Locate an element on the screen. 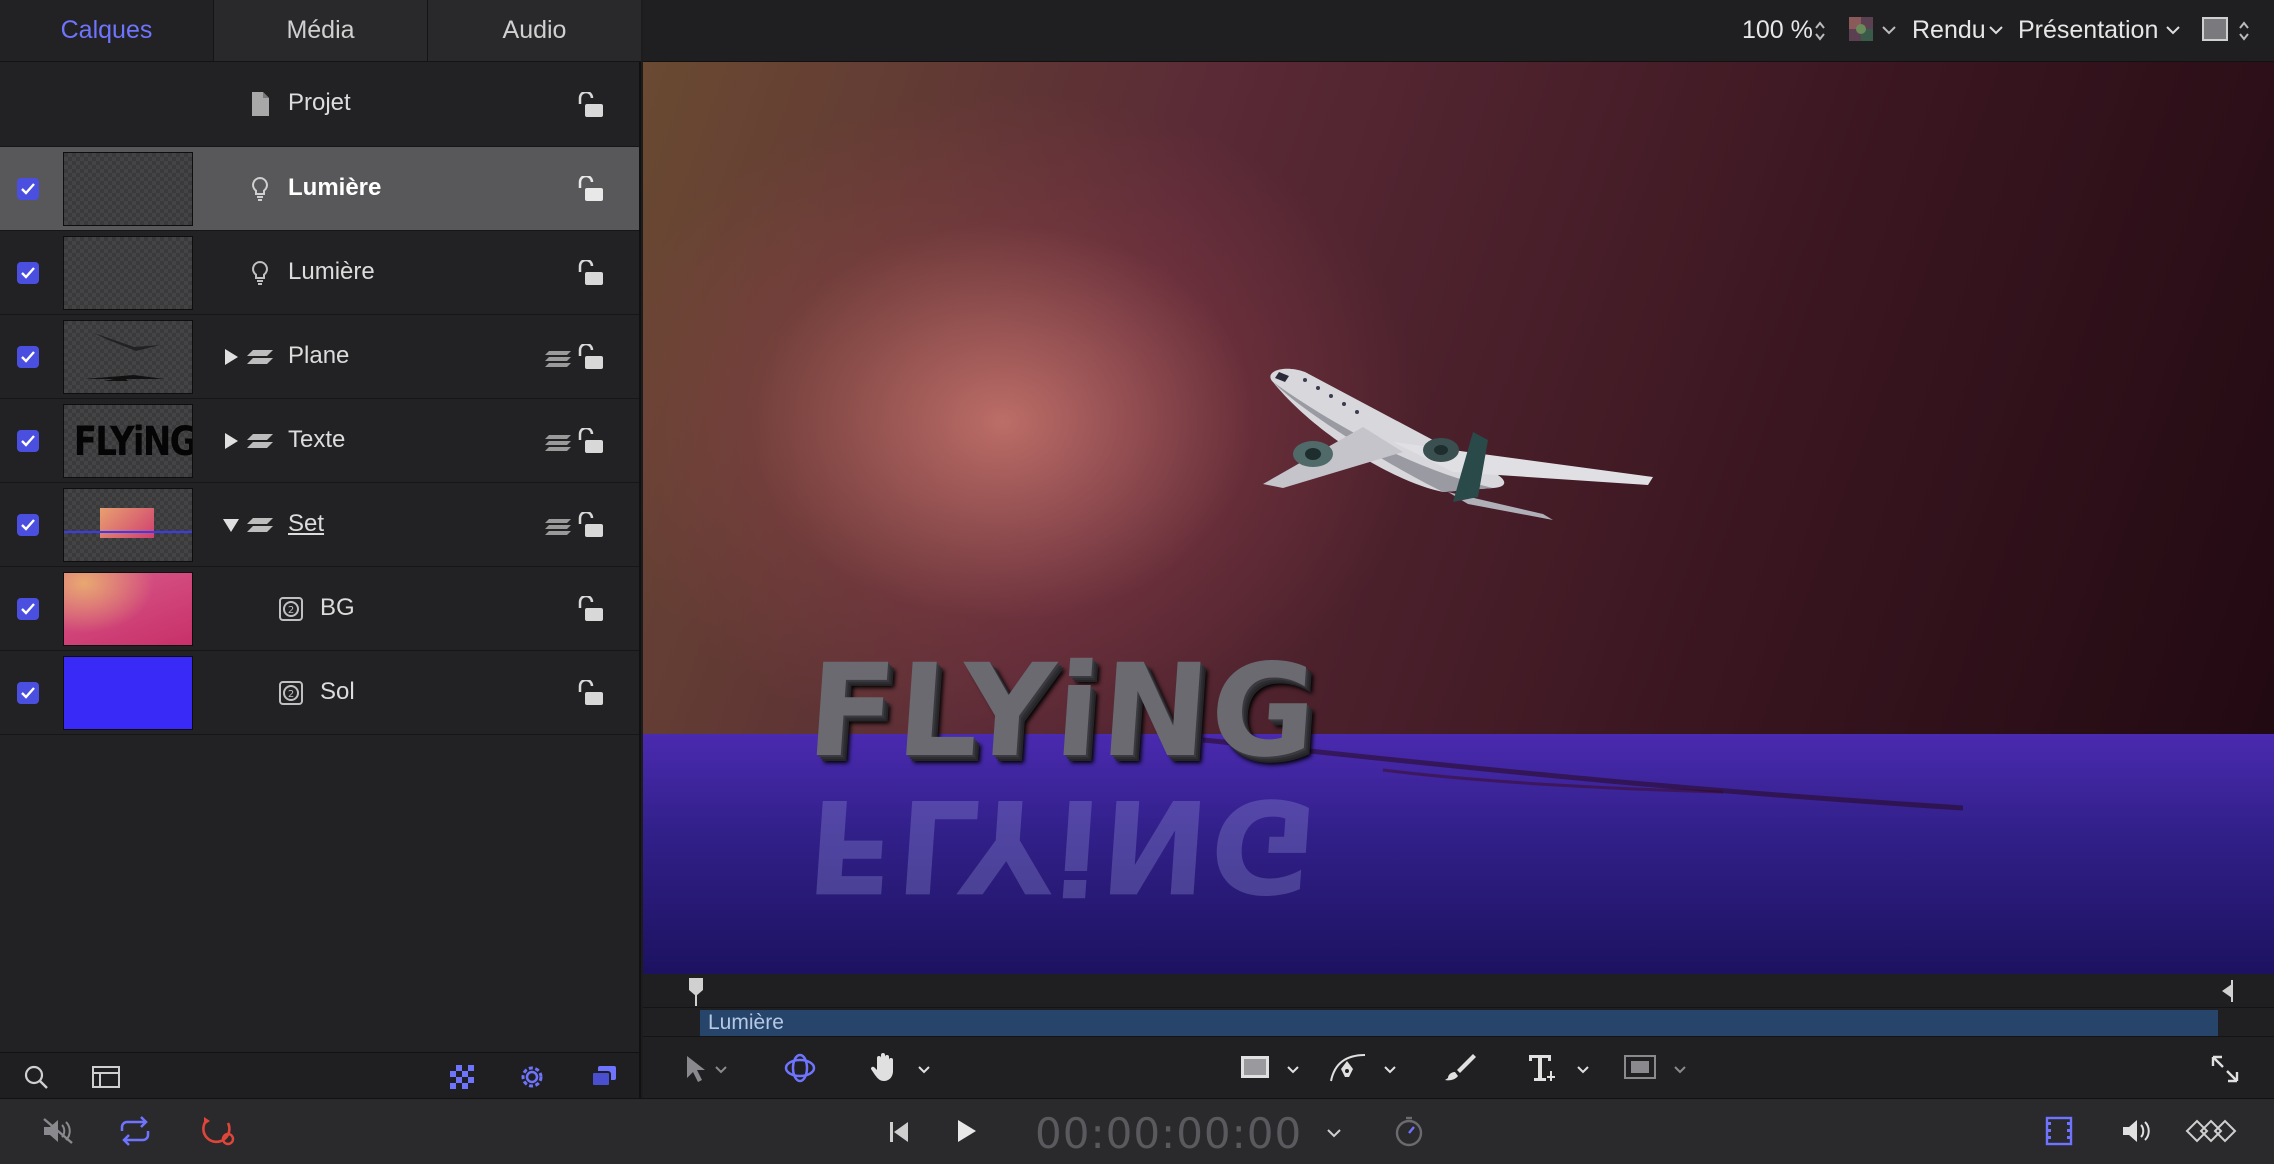 This screenshot has width=2274, height=1164. text-tool-icon is located at coordinates (1543, 1067).